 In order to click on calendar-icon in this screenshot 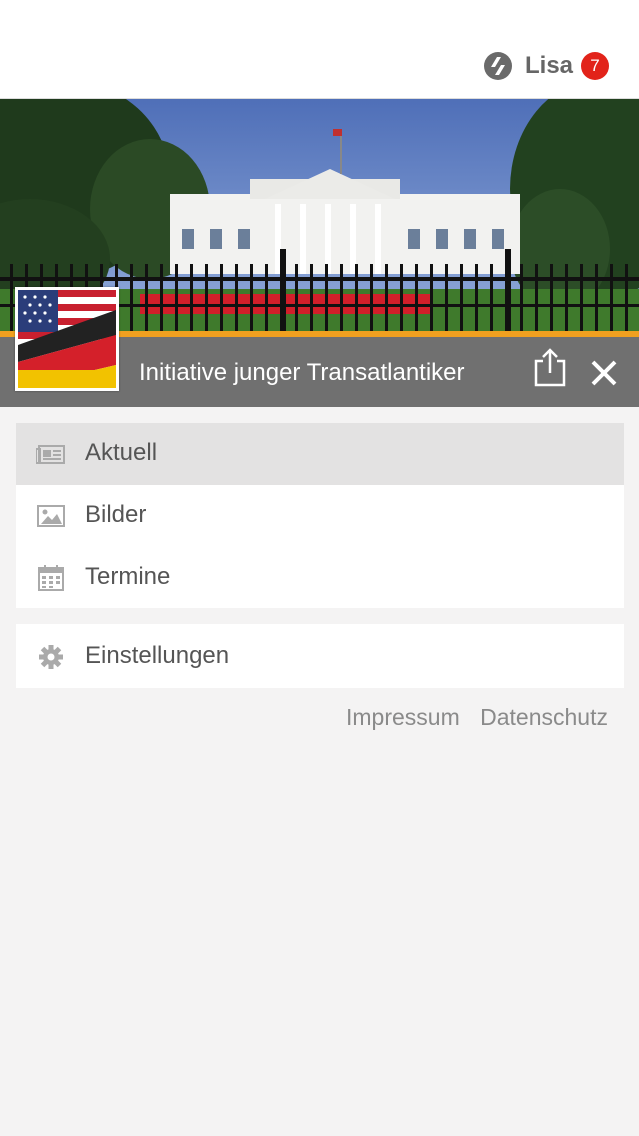, I will do `click(51, 578)`.